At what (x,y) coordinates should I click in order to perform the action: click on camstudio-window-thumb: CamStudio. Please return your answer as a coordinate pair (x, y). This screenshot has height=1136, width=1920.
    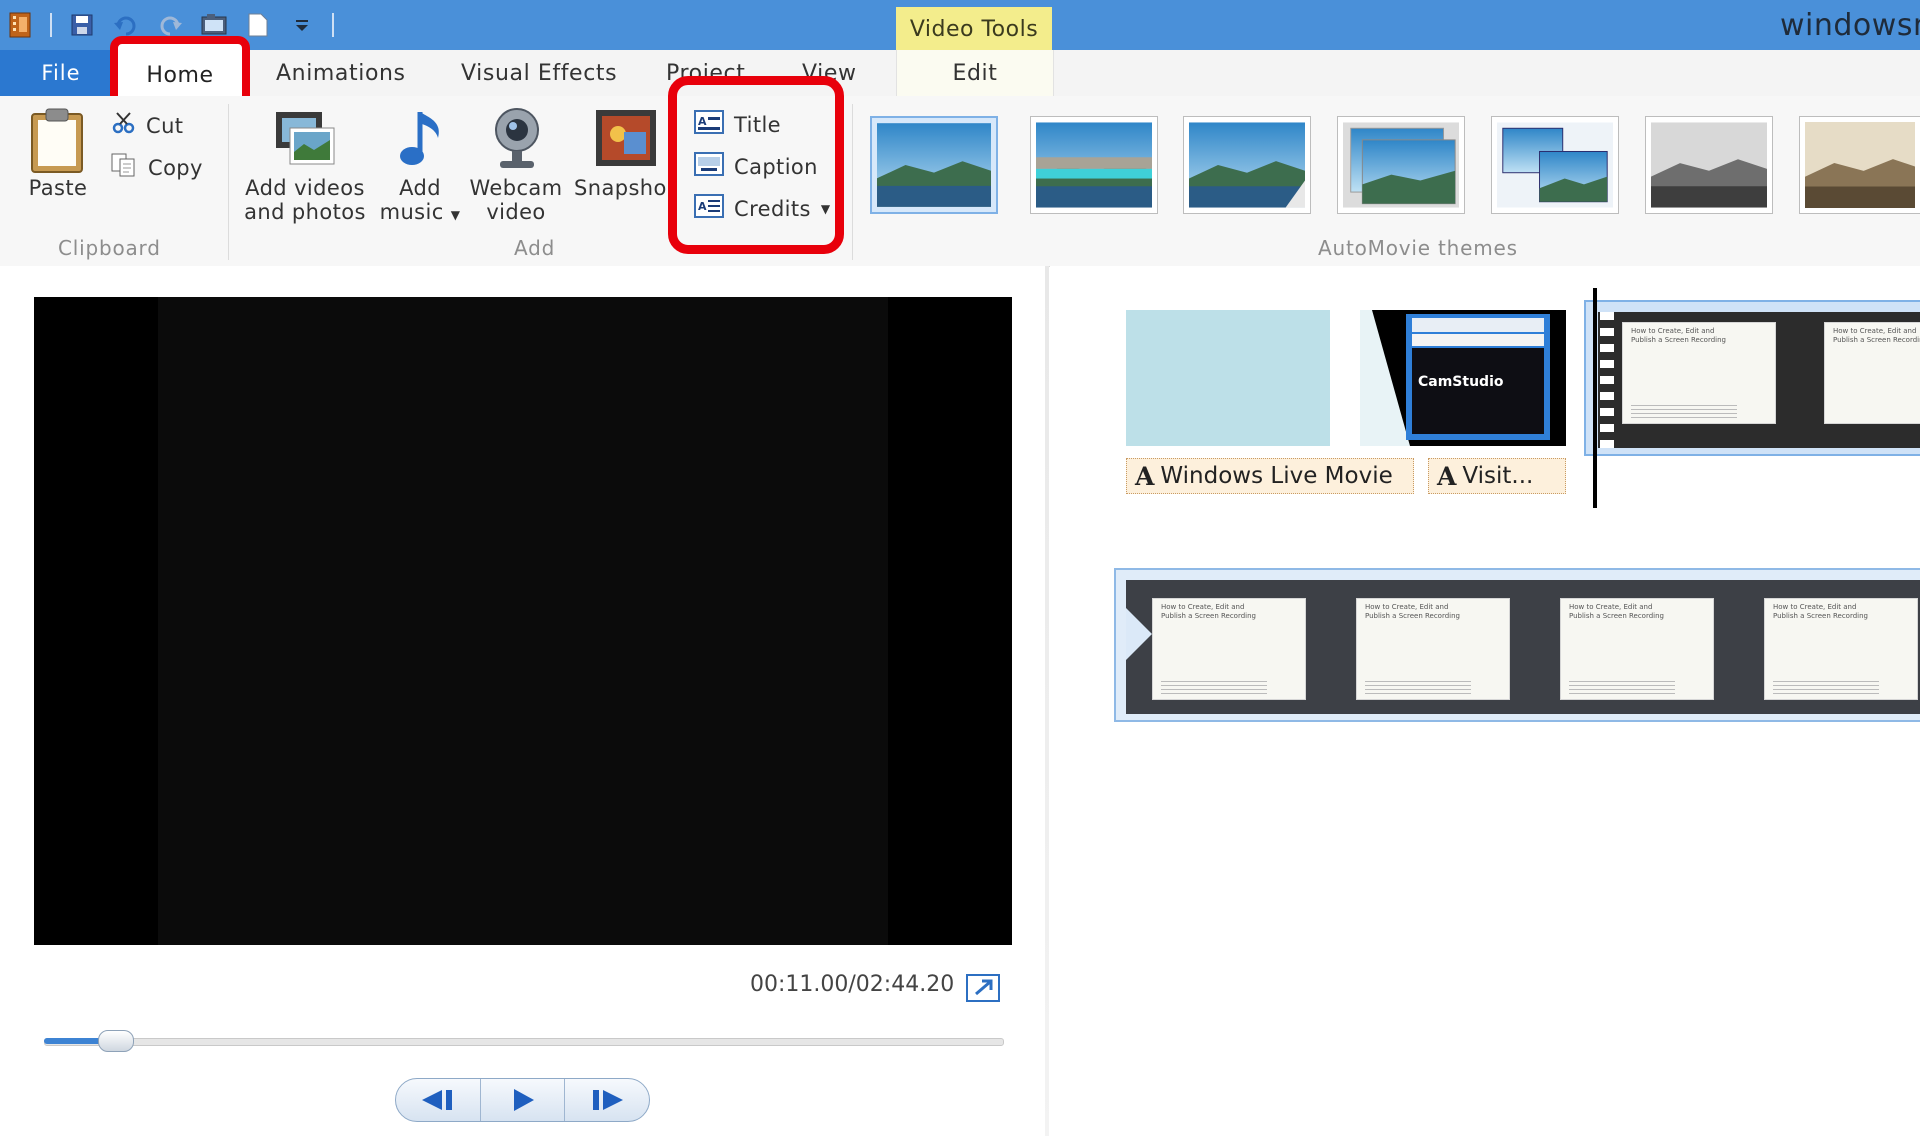
    Looking at the image, I should click on (1478, 377).